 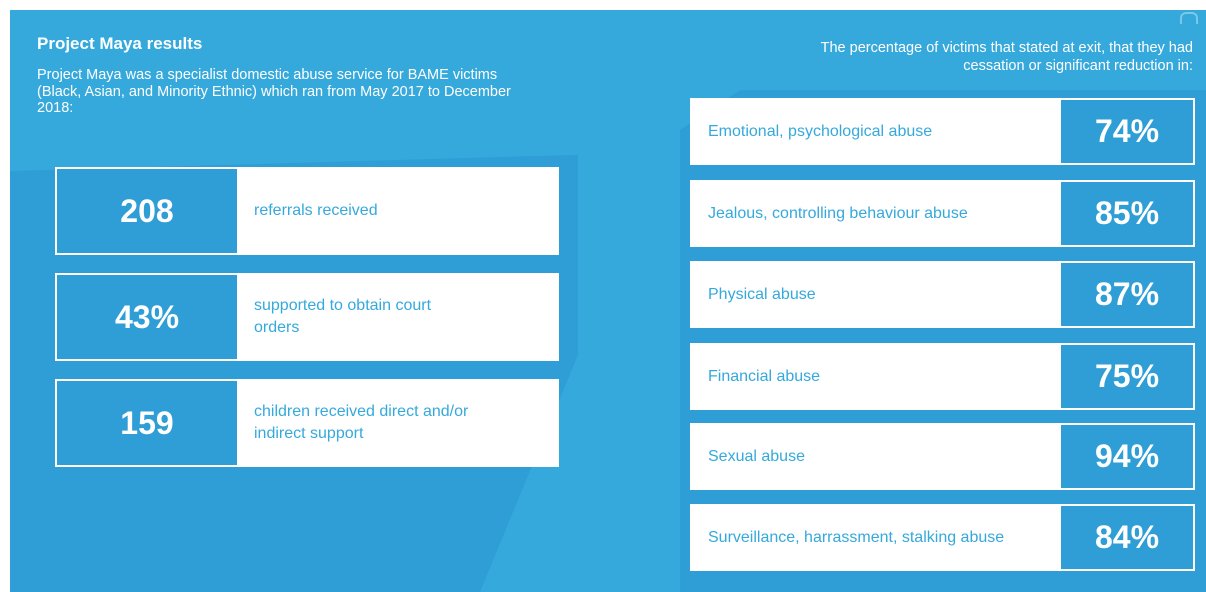 I want to click on abuse-row-physical: Physical abuse 87%, so click(x=942, y=294).